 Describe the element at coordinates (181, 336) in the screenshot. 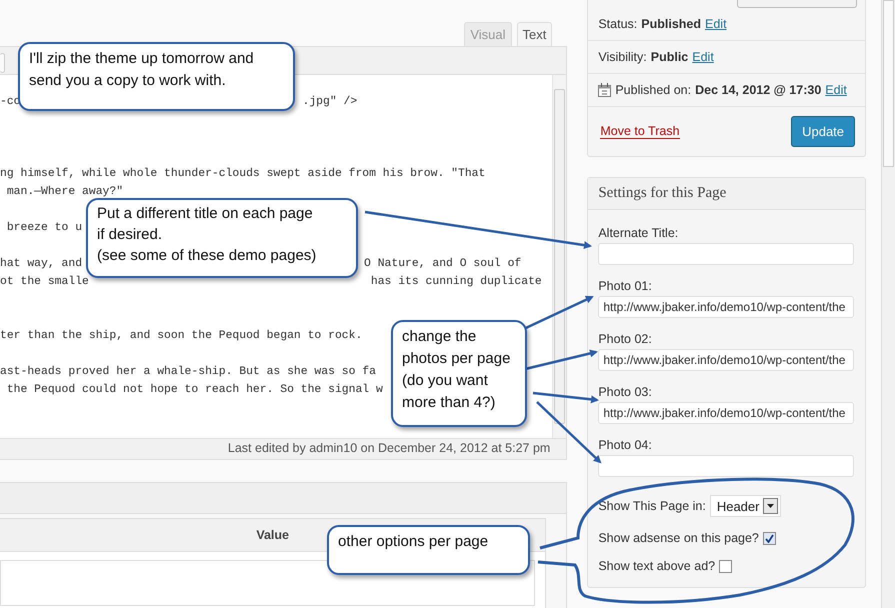

I see `code-text: ter than the ship, and soon the Pequod began to rock.` at that location.